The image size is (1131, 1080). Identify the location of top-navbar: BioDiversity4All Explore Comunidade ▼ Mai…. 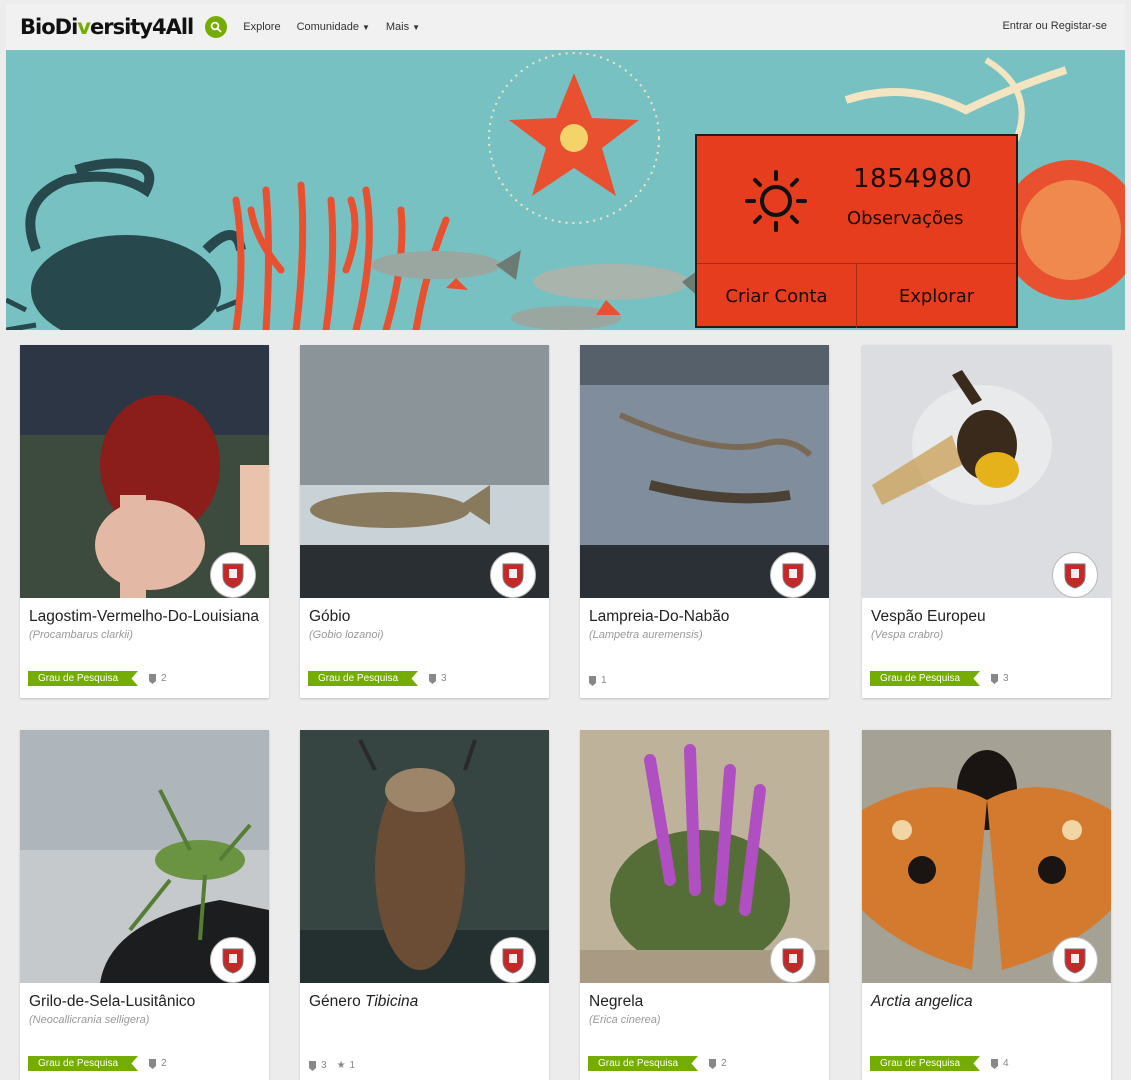
(565, 27).